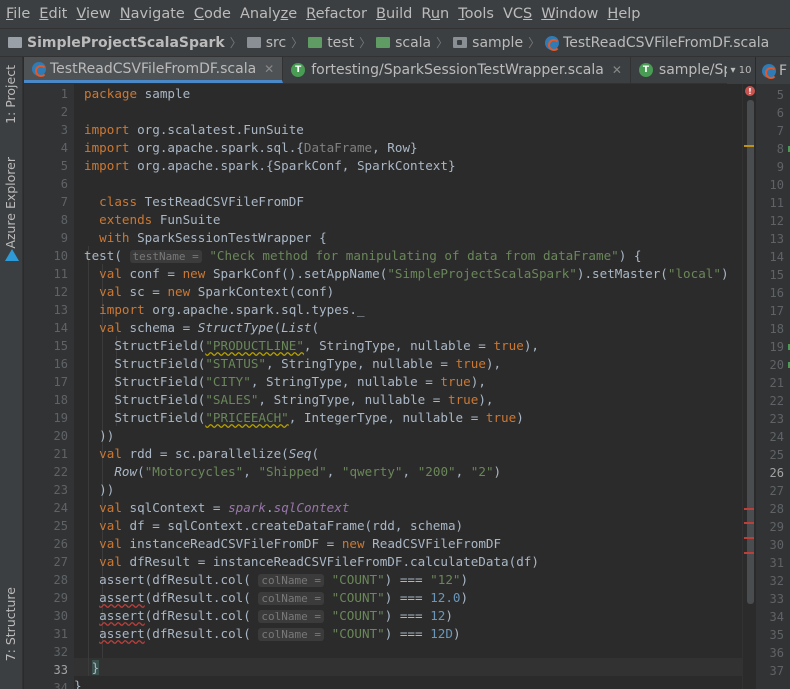 This screenshot has width=790, height=689. What do you see at coordinates (46, 148) in the screenshot?
I see `line-number: 4` at bounding box center [46, 148].